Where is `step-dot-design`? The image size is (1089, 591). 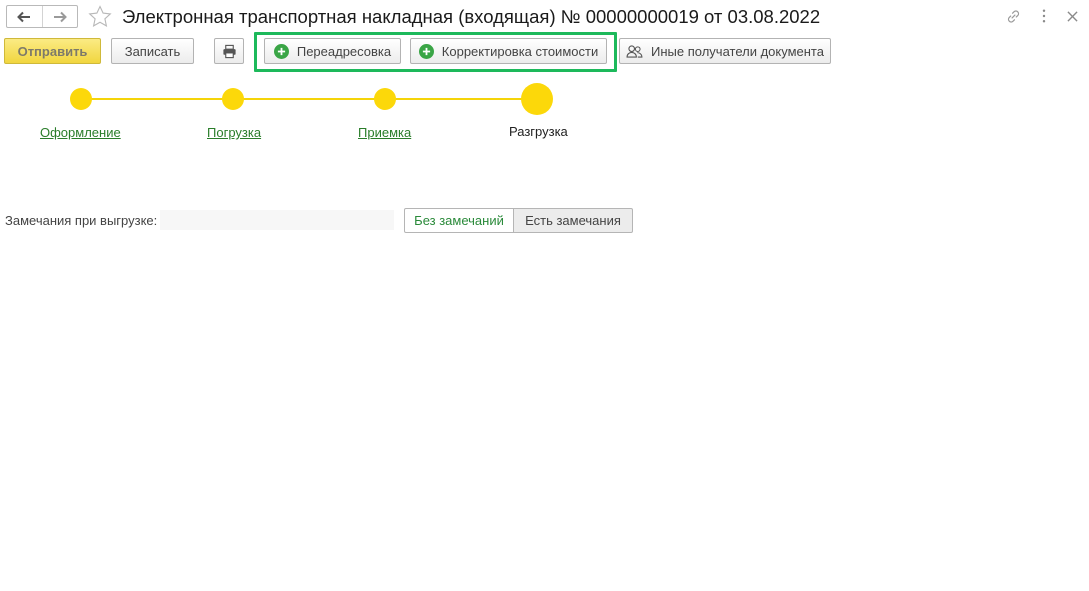
step-dot-design is located at coordinates (81, 99).